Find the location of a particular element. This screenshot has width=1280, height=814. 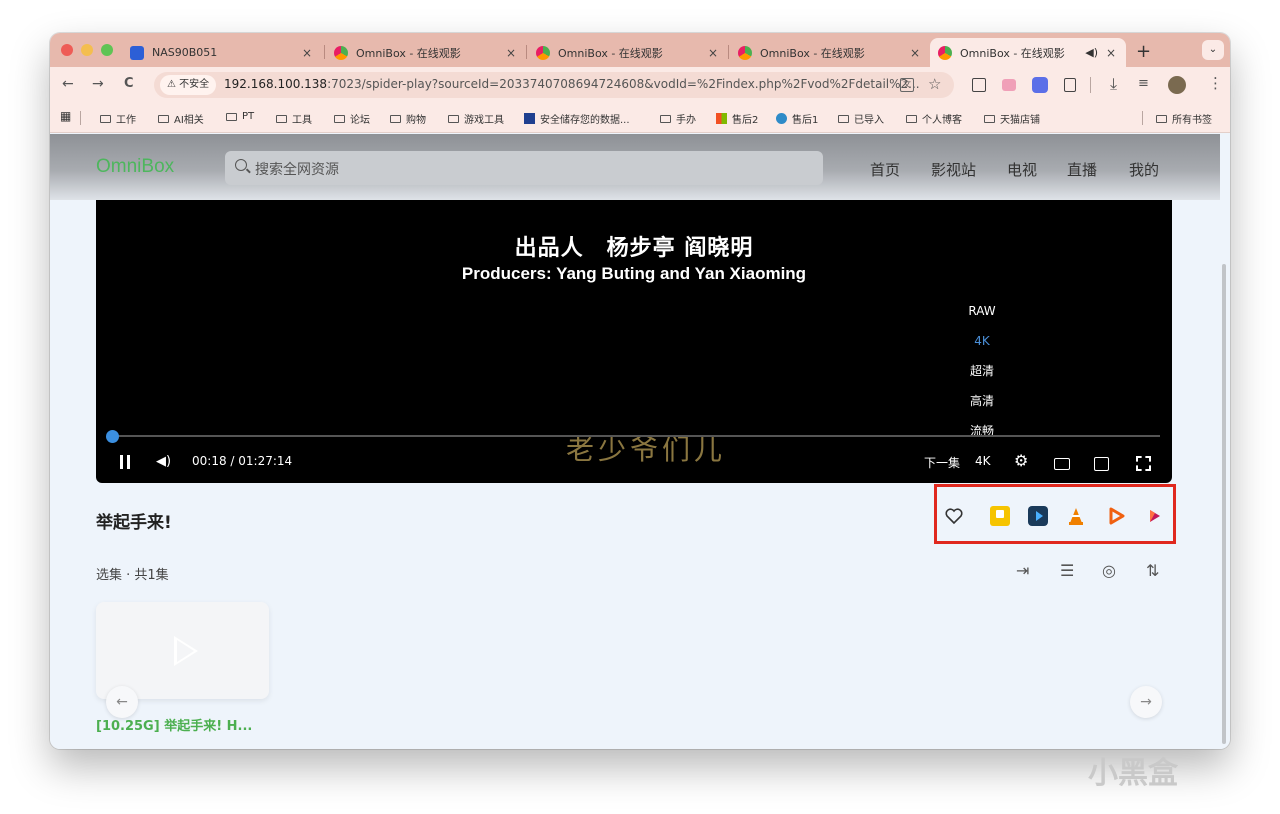

tab-omnibox-3: OmniBox - 在线观影 × is located at coordinates (830, 52).